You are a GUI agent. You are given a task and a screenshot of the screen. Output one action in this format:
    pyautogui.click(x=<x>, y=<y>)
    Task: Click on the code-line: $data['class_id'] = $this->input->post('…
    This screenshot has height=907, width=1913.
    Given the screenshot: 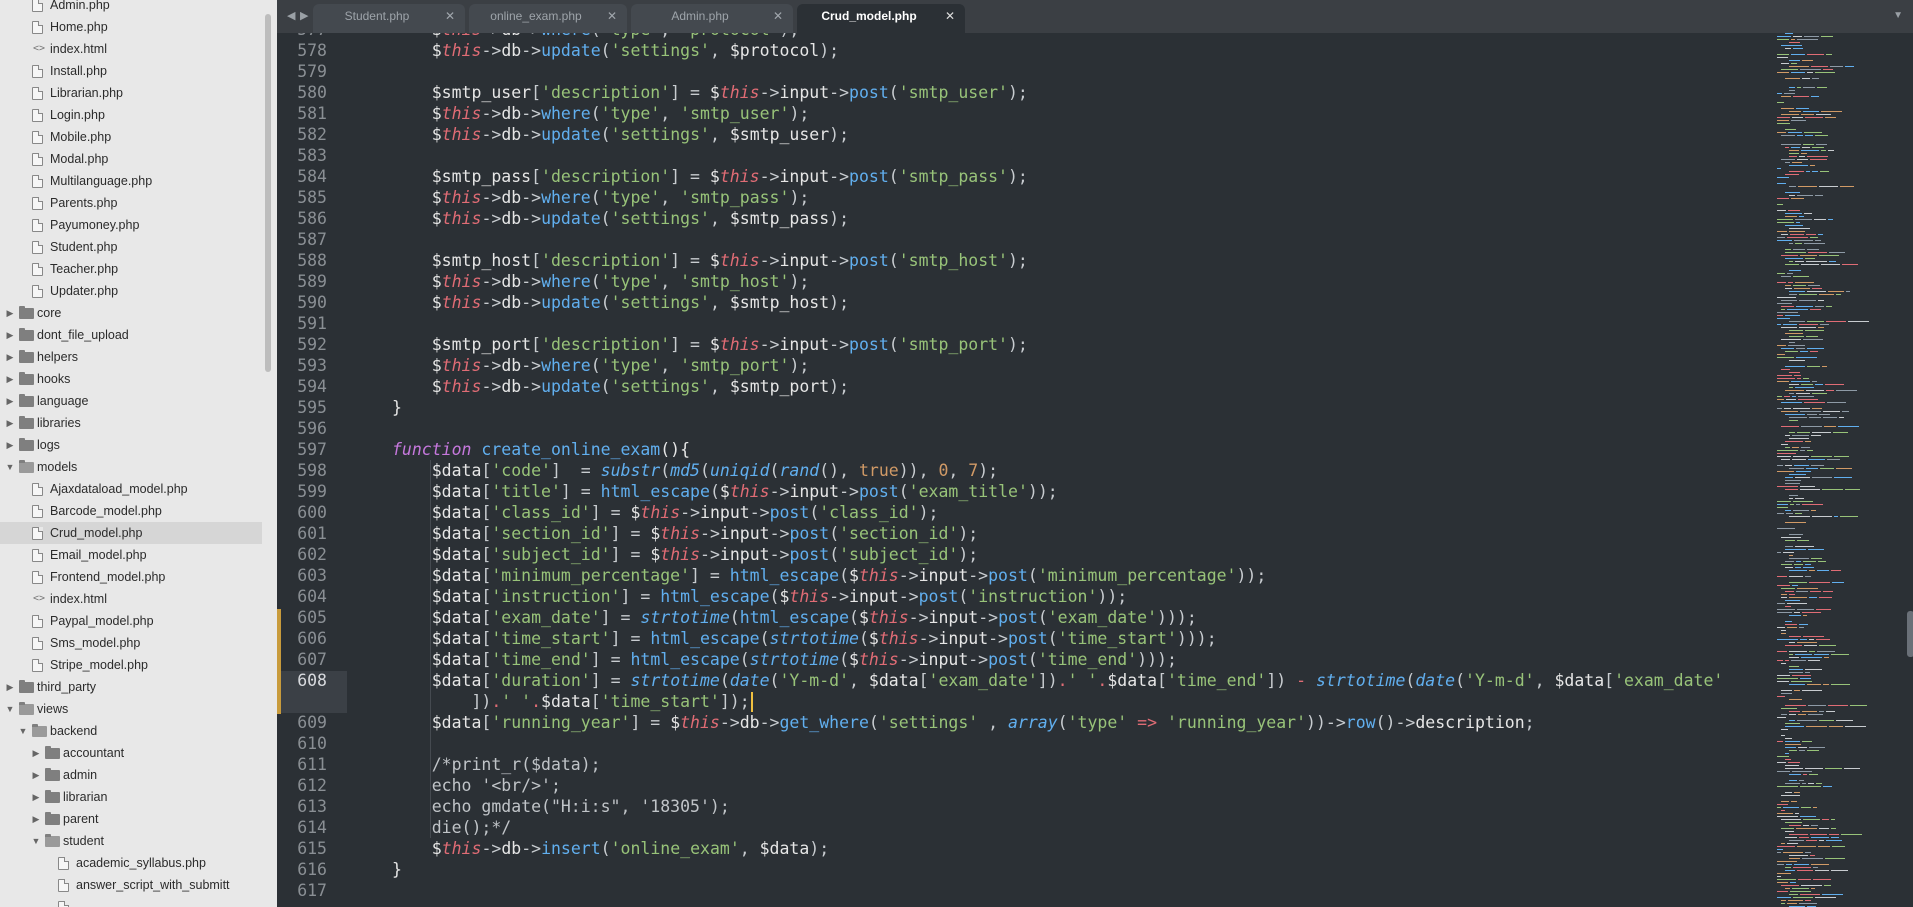 What is the action you would take?
    pyautogui.click(x=665, y=512)
    